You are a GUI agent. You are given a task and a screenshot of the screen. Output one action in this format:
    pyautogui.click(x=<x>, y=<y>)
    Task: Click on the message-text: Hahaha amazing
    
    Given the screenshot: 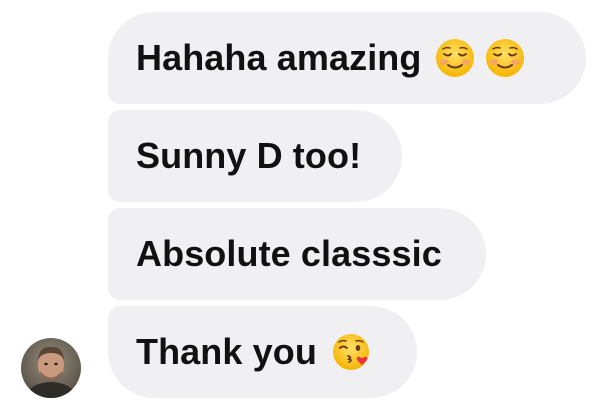 What is the action you would take?
    pyautogui.click(x=279, y=57)
    